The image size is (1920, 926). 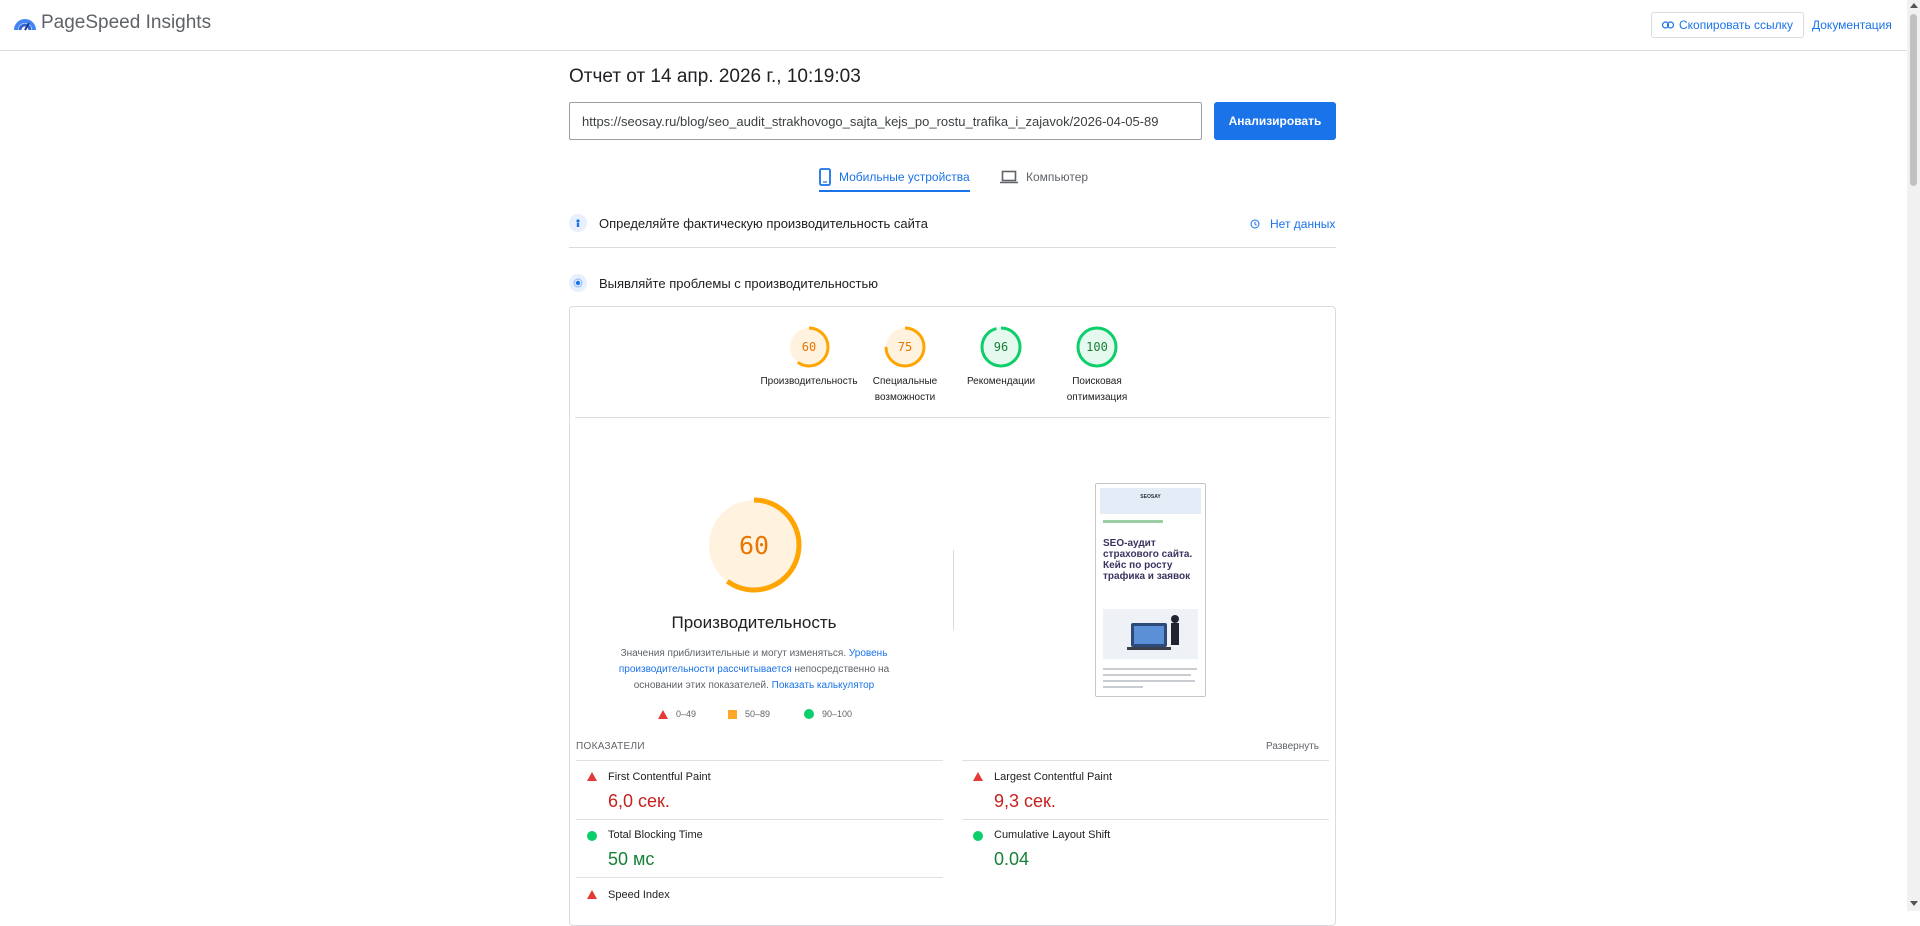 I want to click on lab-diagnose-icon, so click(x=578, y=283).